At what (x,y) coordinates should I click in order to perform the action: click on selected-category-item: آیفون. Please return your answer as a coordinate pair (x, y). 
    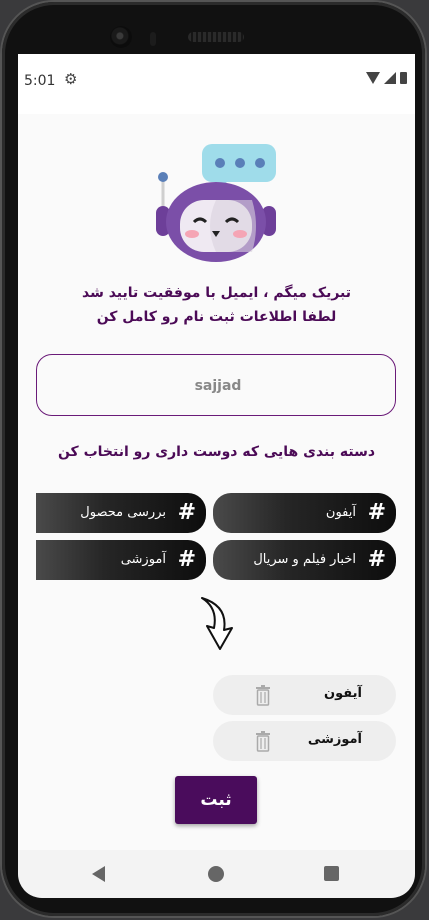
    Looking at the image, I should click on (304, 695).